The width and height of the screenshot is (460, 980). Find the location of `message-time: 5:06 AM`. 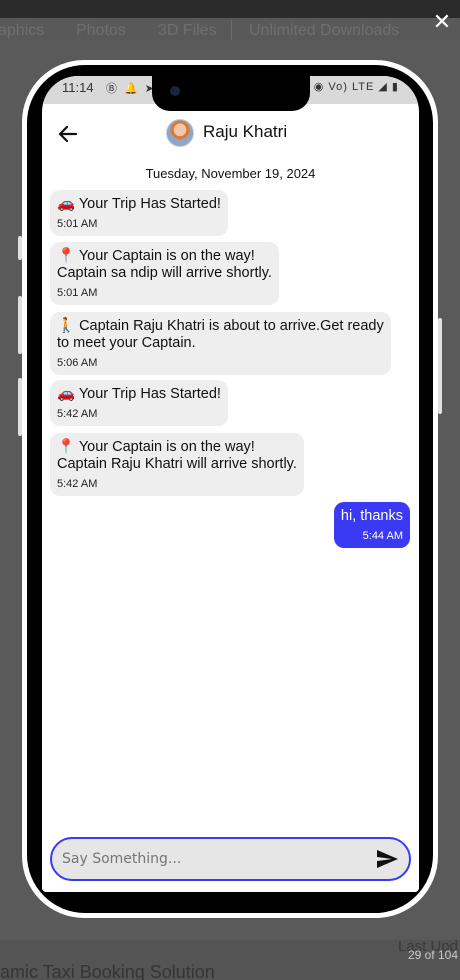

message-time: 5:06 AM is located at coordinates (77, 363).